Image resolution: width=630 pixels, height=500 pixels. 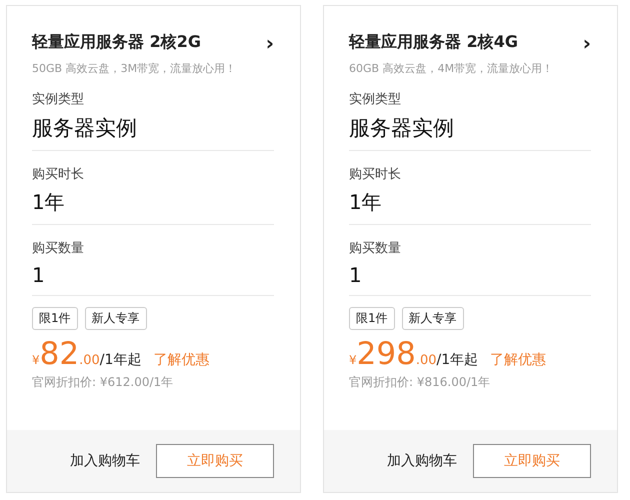 I want to click on list-price: 官网折扣价: ¥612.00/1年, so click(x=103, y=382).